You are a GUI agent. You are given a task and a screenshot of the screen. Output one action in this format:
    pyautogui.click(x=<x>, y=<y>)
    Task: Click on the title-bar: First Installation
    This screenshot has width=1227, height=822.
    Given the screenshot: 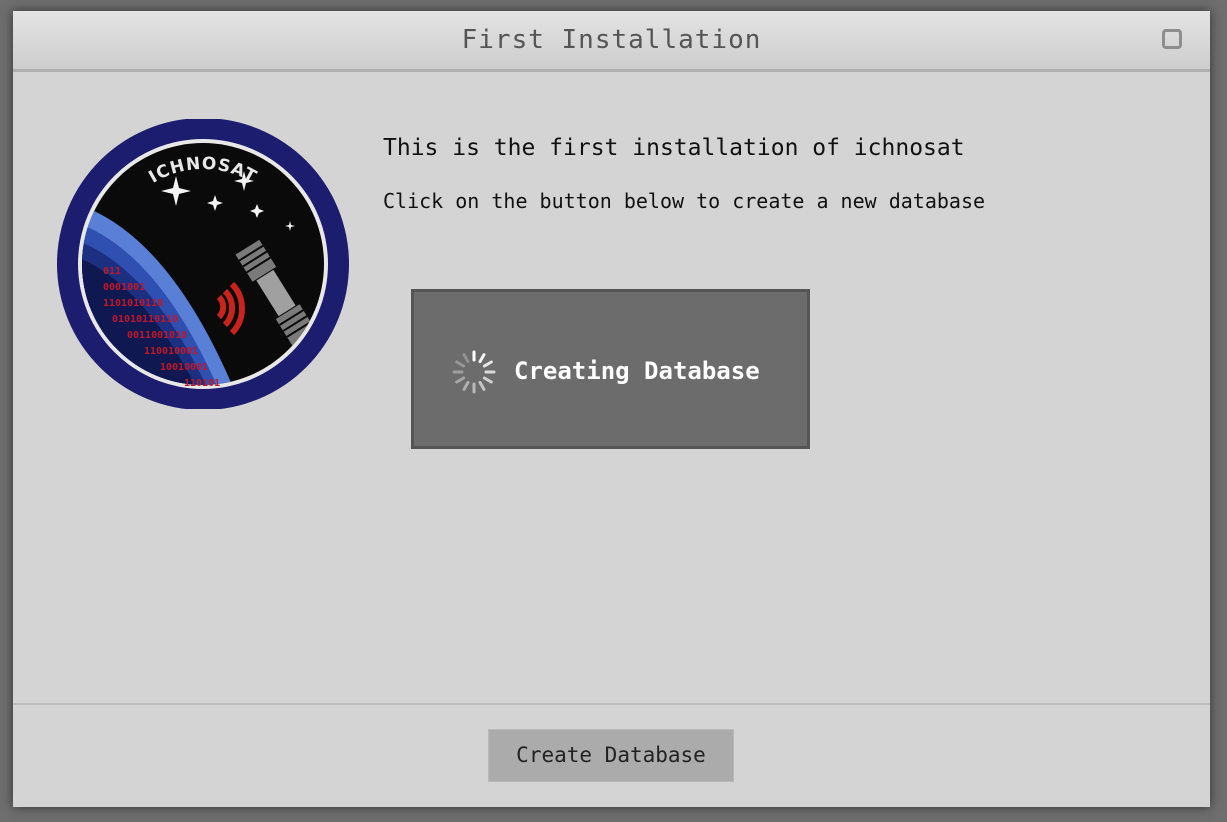 What is the action you would take?
    pyautogui.click(x=611, y=41)
    